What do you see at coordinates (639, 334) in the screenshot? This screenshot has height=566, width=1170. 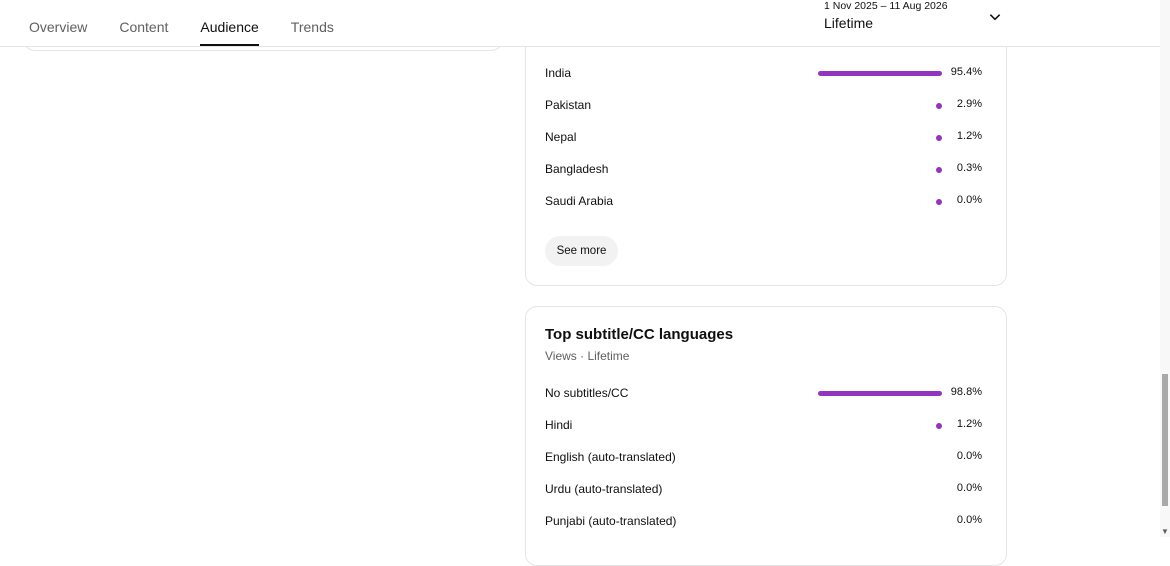 I see `card-title: Top subtitle/CC languages` at bounding box center [639, 334].